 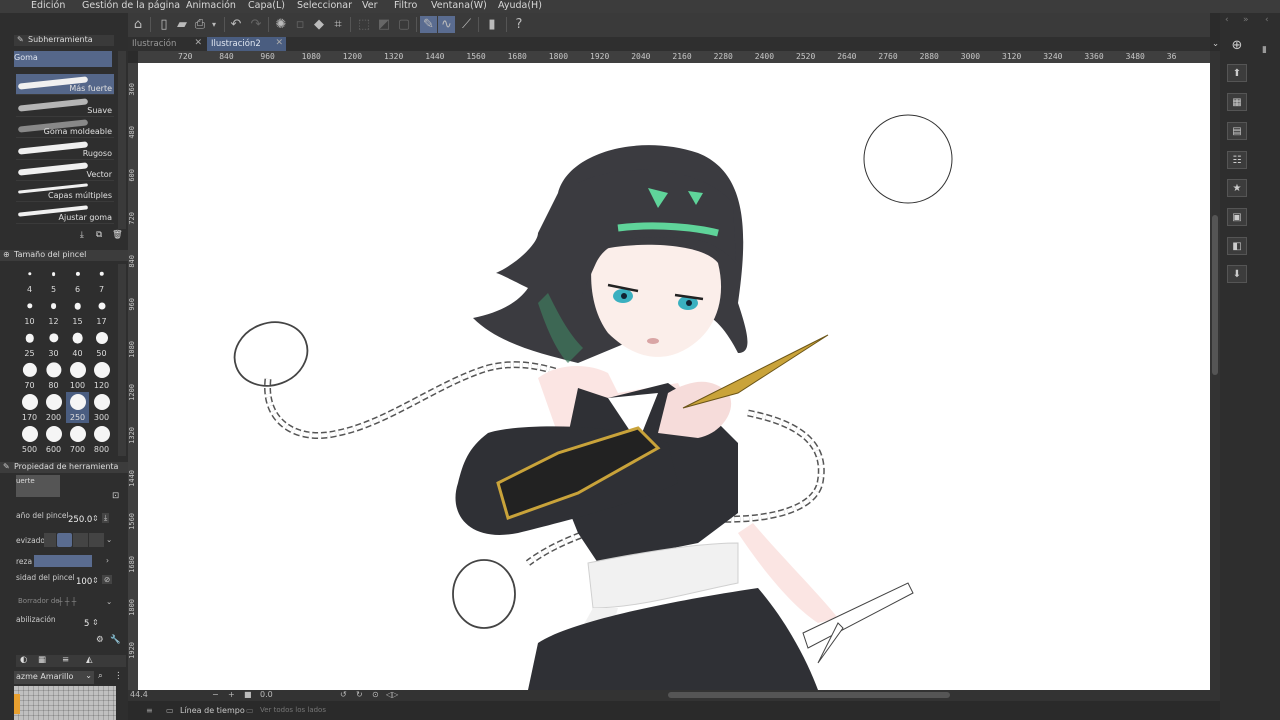 I want to click on invert-icon: ◩, so click(x=384, y=24).